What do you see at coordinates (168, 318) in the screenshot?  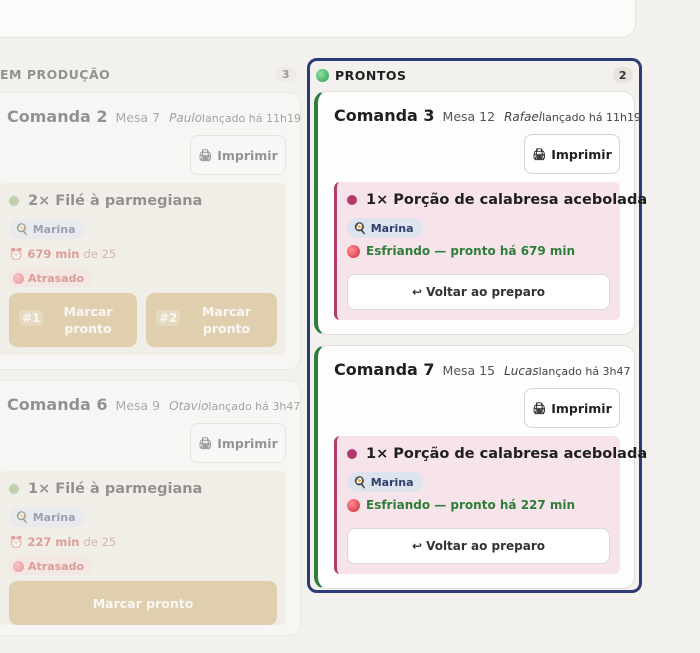 I see `unit-number: #2` at bounding box center [168, 318].